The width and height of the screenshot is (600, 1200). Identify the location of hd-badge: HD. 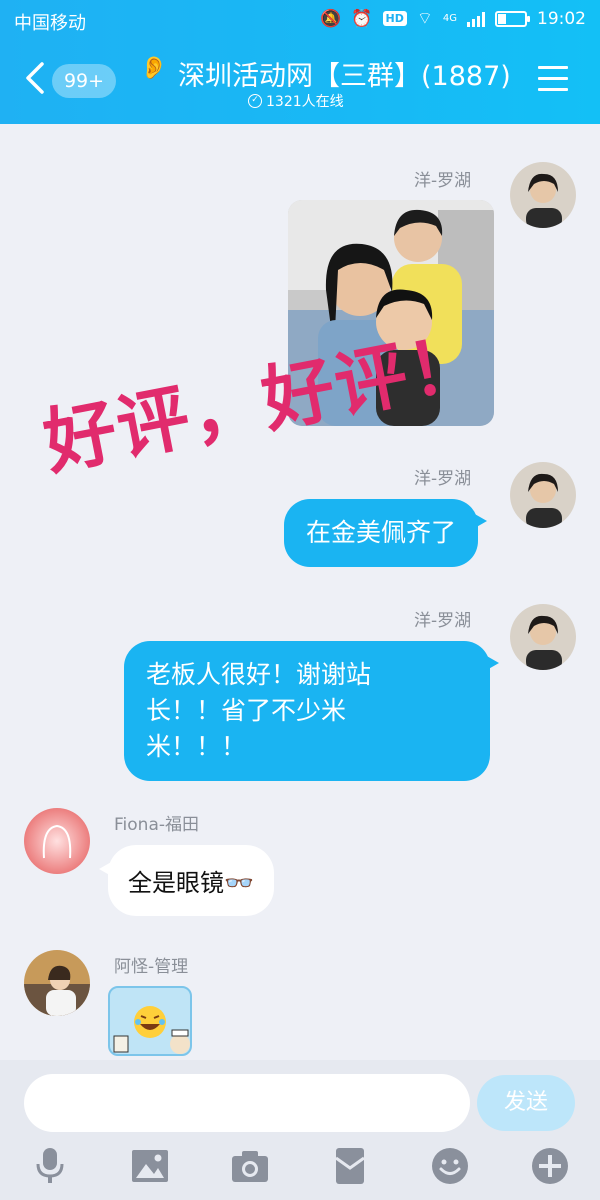
(394, 18).